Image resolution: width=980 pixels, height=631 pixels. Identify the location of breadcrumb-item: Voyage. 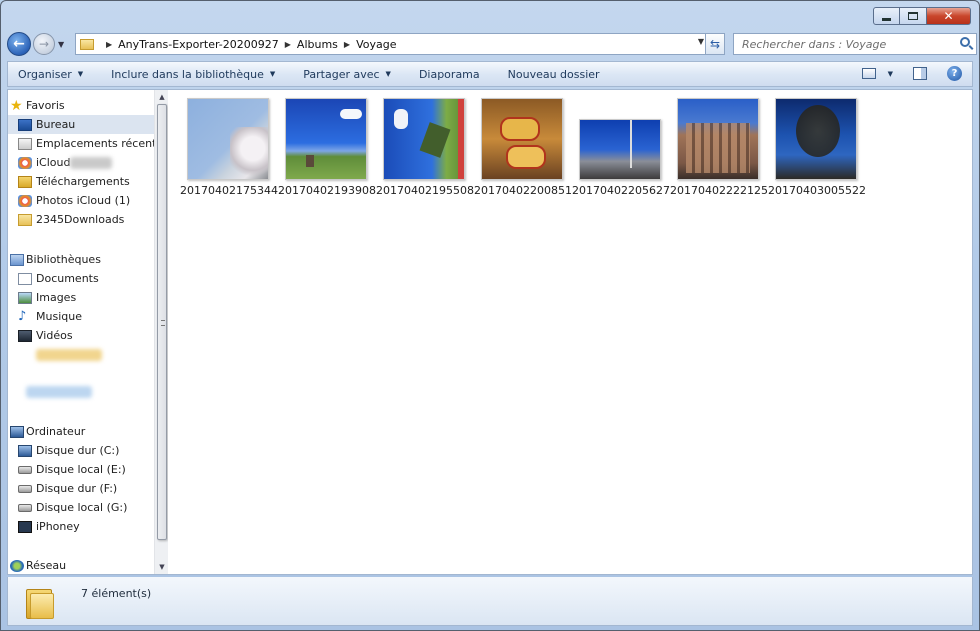
(376, 44).